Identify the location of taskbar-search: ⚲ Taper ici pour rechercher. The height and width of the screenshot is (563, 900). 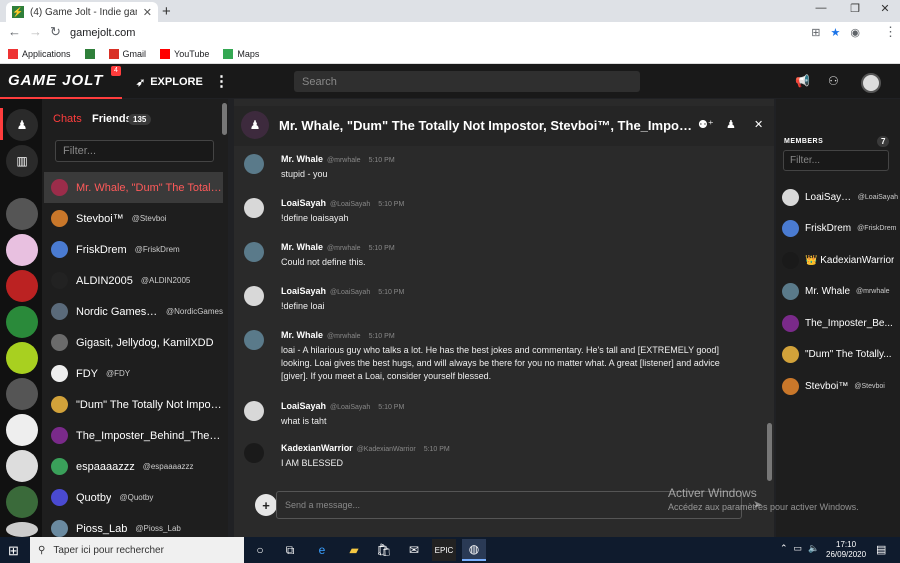
(137, 550).